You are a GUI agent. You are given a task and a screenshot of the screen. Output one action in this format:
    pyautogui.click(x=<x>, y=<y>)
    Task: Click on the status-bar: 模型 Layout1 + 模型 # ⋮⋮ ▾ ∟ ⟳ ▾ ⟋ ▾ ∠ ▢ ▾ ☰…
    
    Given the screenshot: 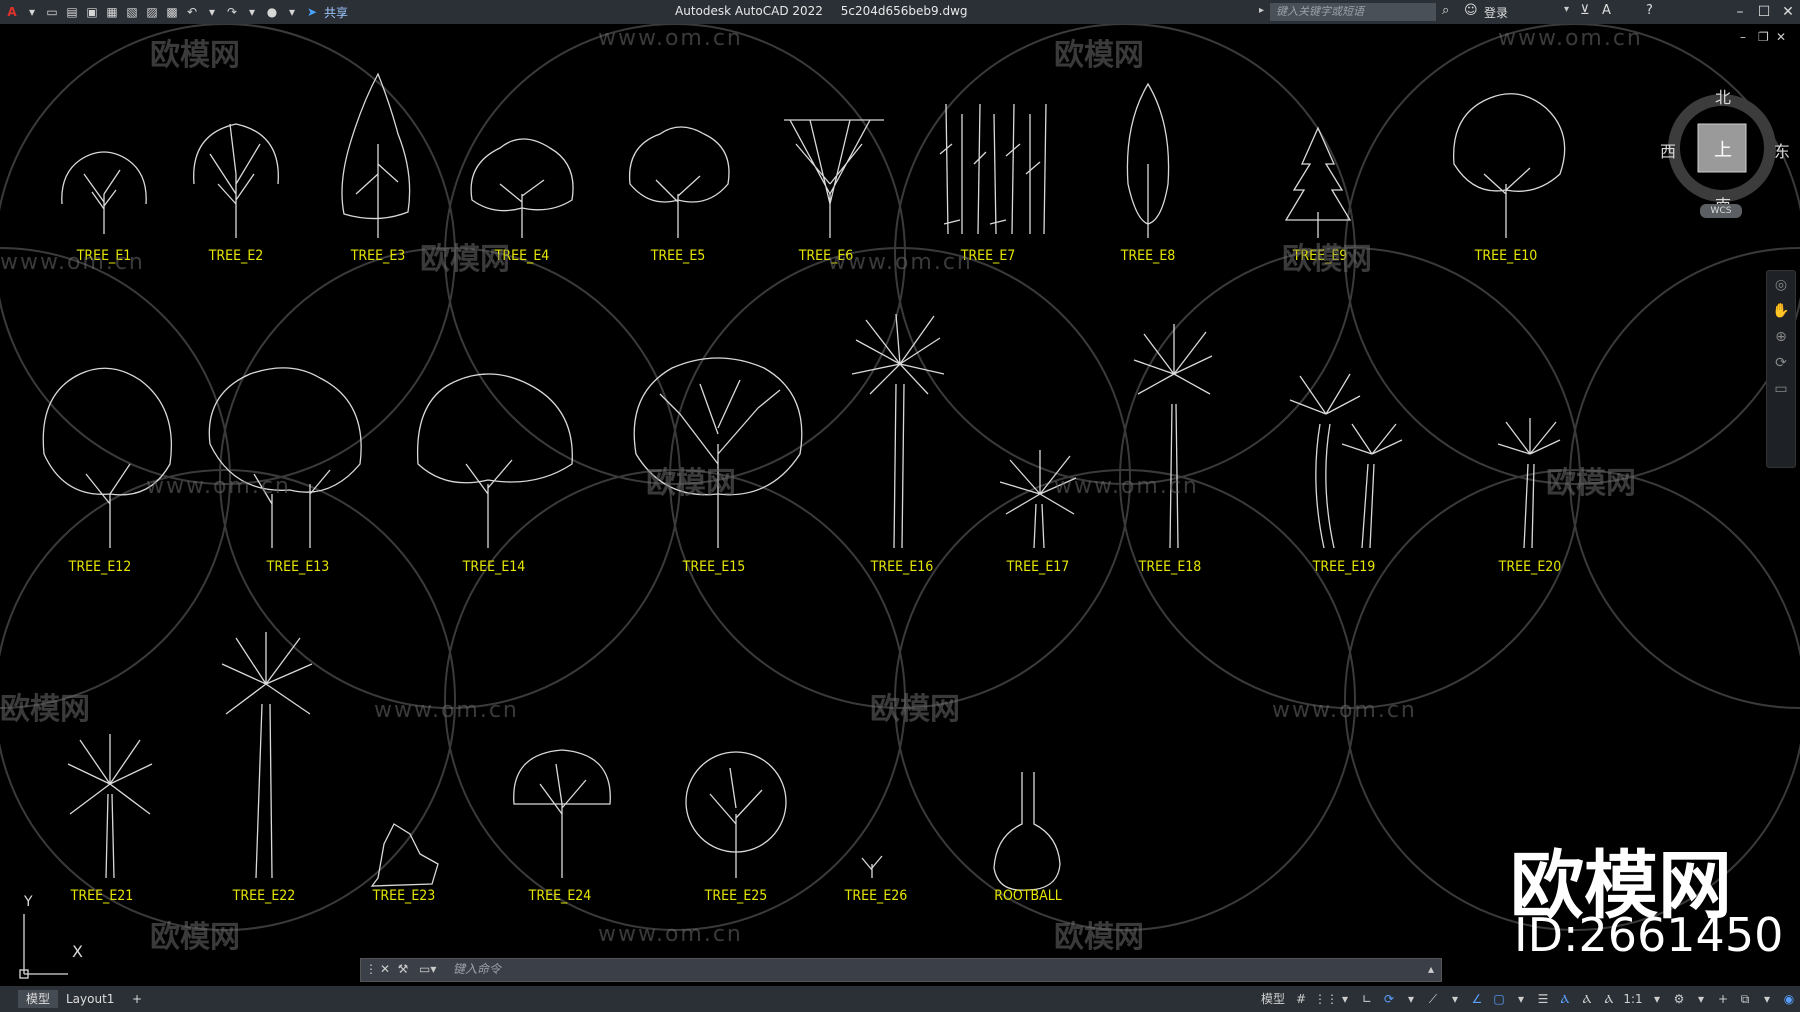 What is the action you would take?
    pyautogui.click(x=900, y=999)
    